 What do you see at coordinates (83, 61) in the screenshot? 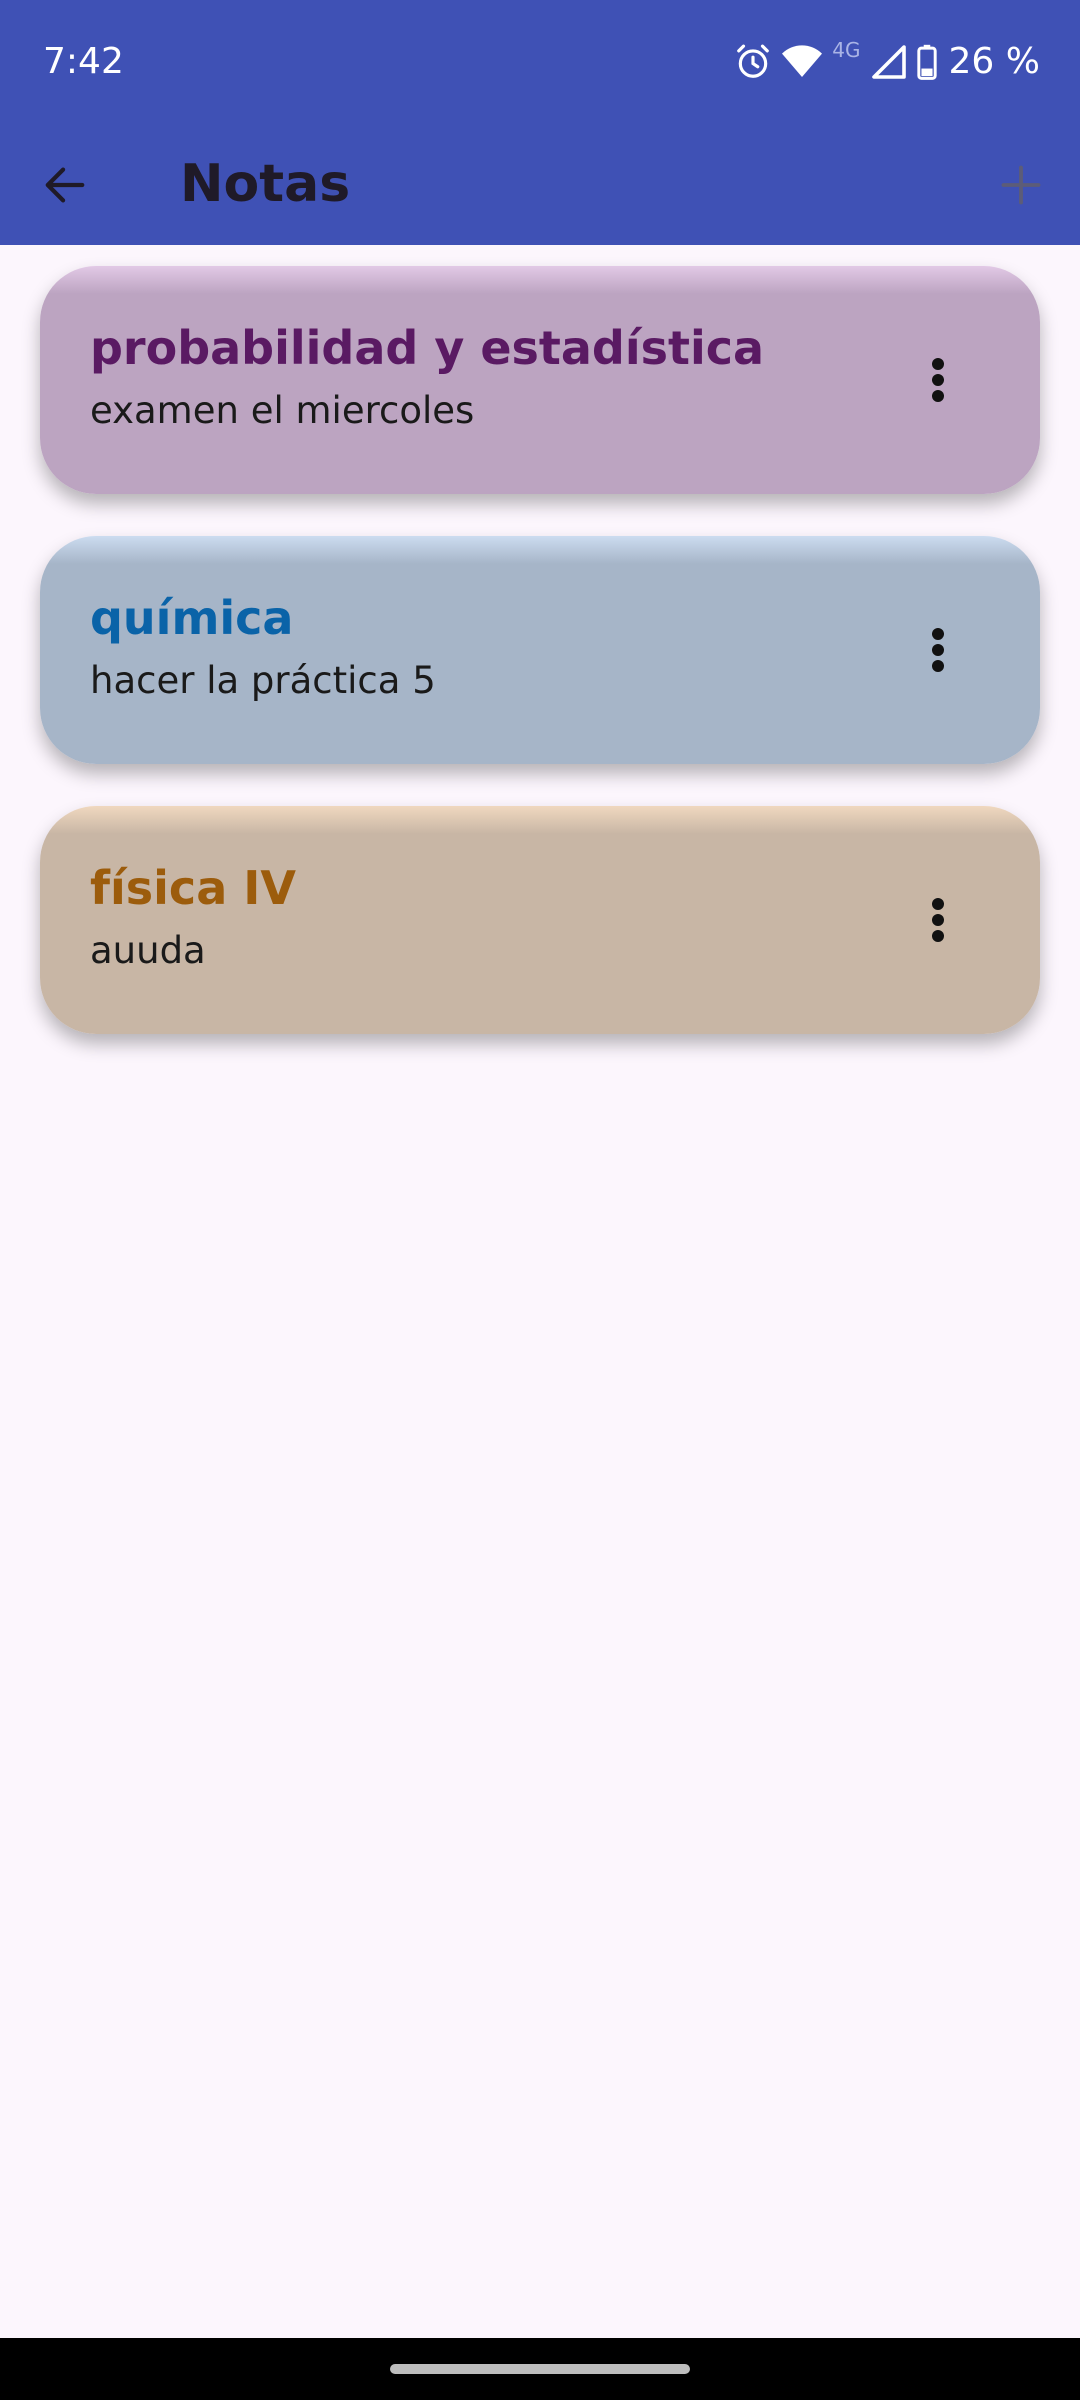
I see `status-time: 7:42` at bounding box center [83, 61].